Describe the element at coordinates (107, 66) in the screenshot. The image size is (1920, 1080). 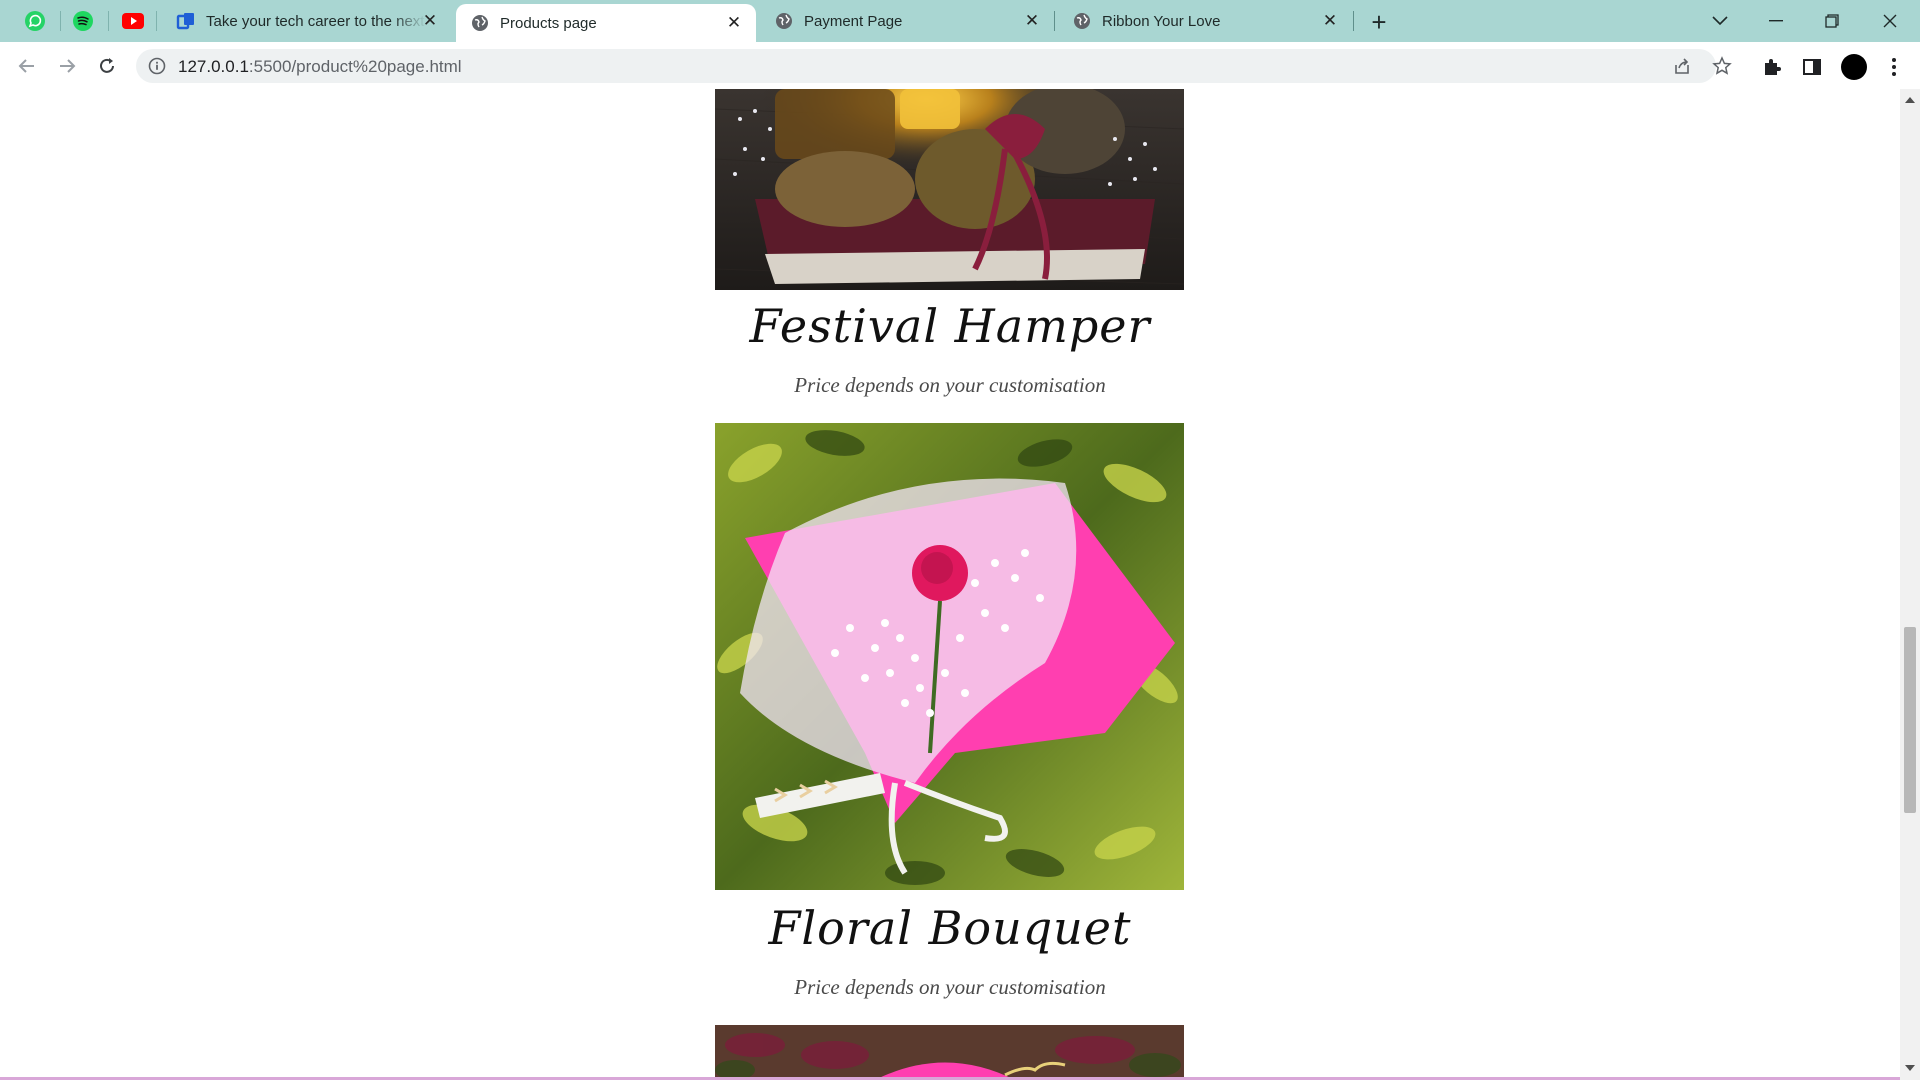
I see `reload-button` at that location.